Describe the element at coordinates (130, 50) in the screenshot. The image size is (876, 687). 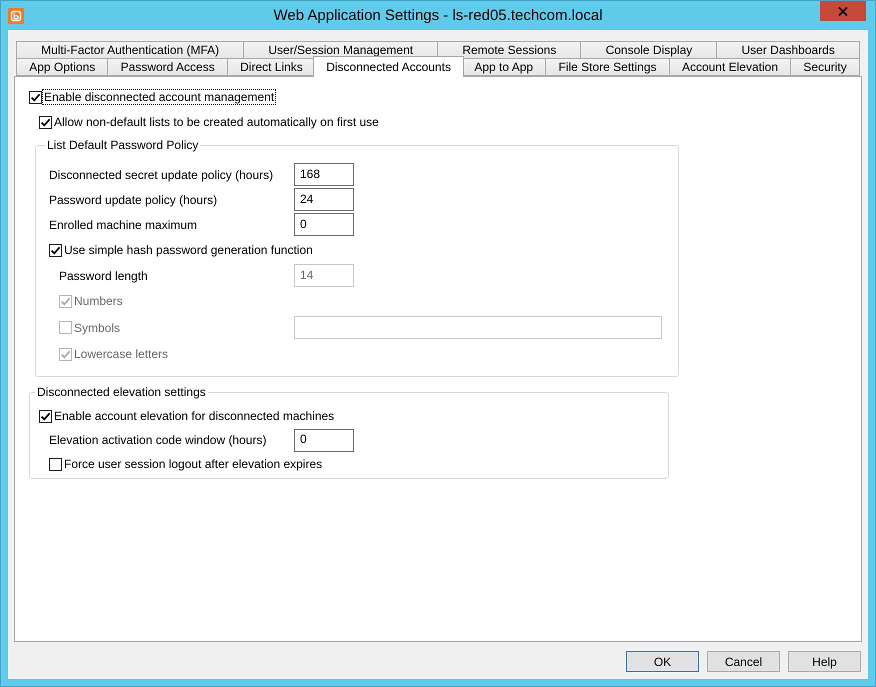
I see `tab: Multi-Factor Authentication (MFA)` at that location.